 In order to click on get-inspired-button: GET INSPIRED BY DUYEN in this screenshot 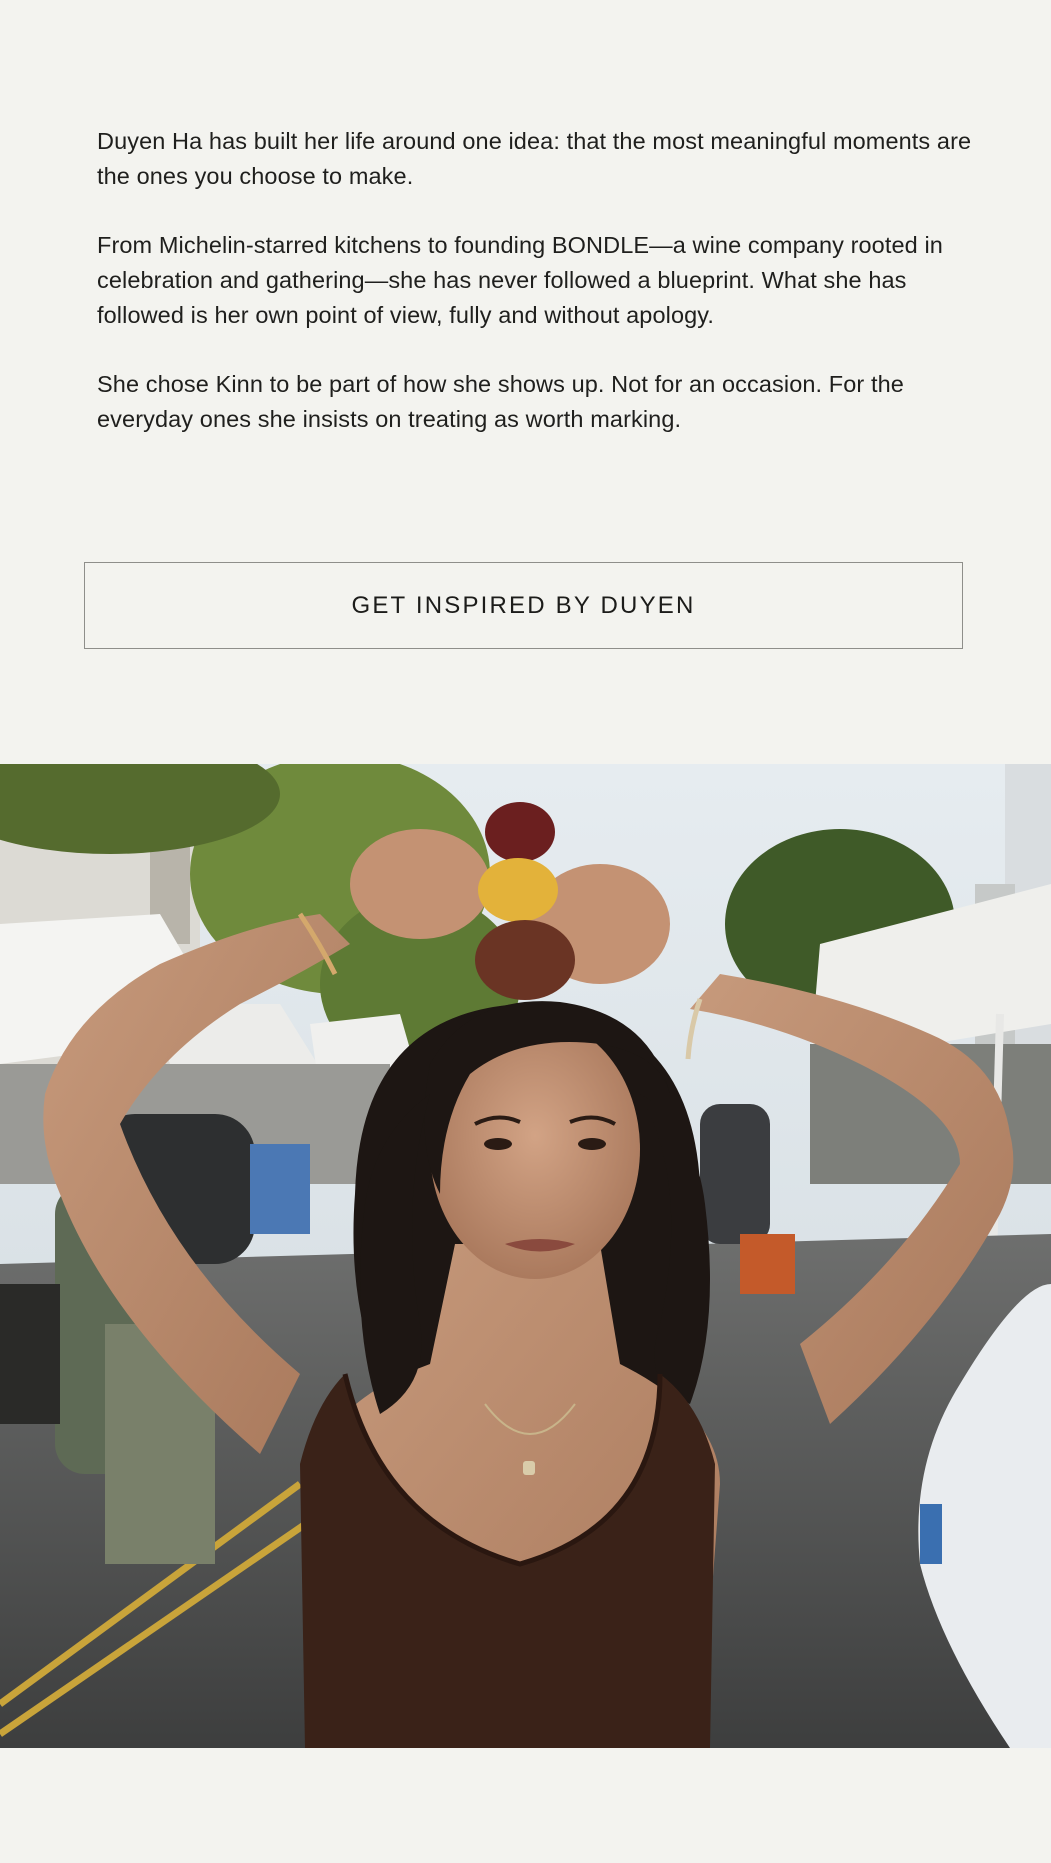, I will do `click(523, 605)`.